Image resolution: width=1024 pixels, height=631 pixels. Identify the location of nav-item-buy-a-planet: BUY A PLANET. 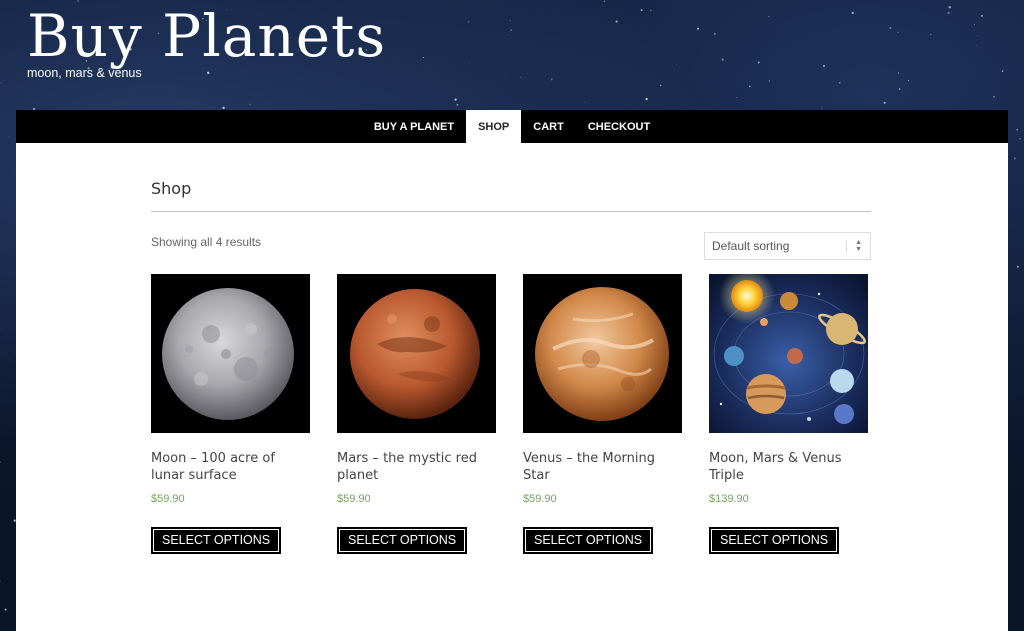
(414, 126).